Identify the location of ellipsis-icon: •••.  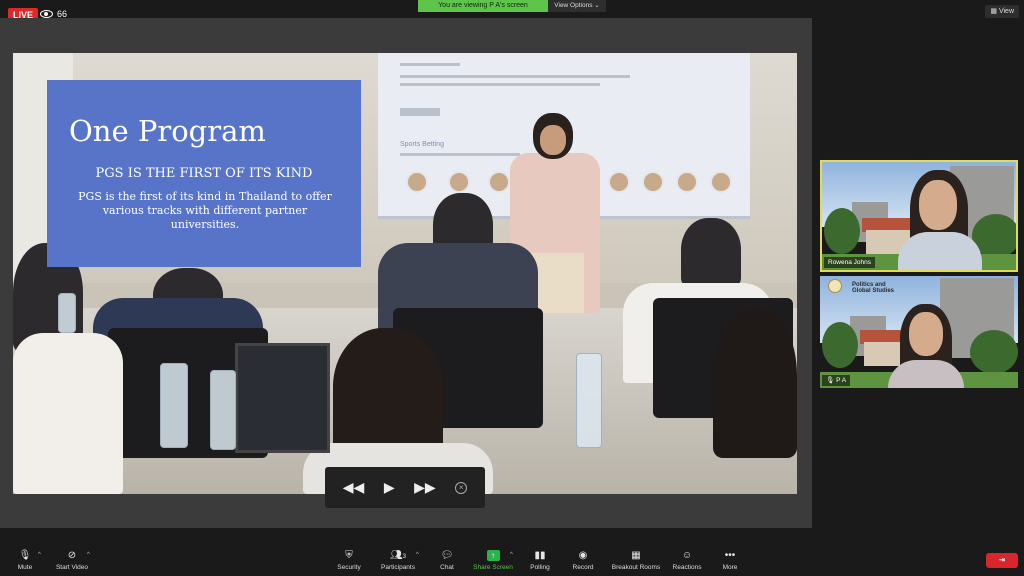
(730, 555).